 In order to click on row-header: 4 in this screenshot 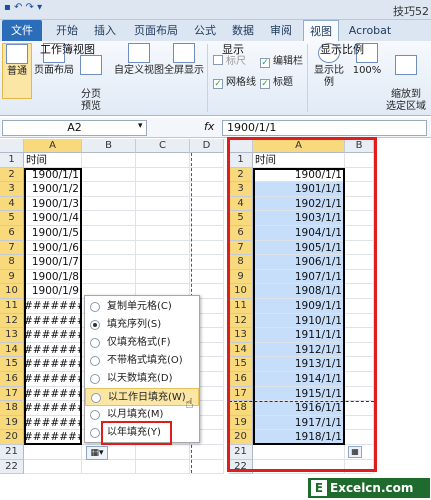, I will do `click(12, 204)`.